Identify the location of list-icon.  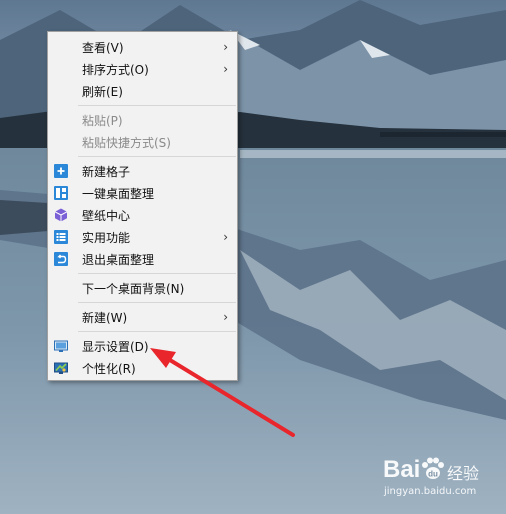
(61, 237).